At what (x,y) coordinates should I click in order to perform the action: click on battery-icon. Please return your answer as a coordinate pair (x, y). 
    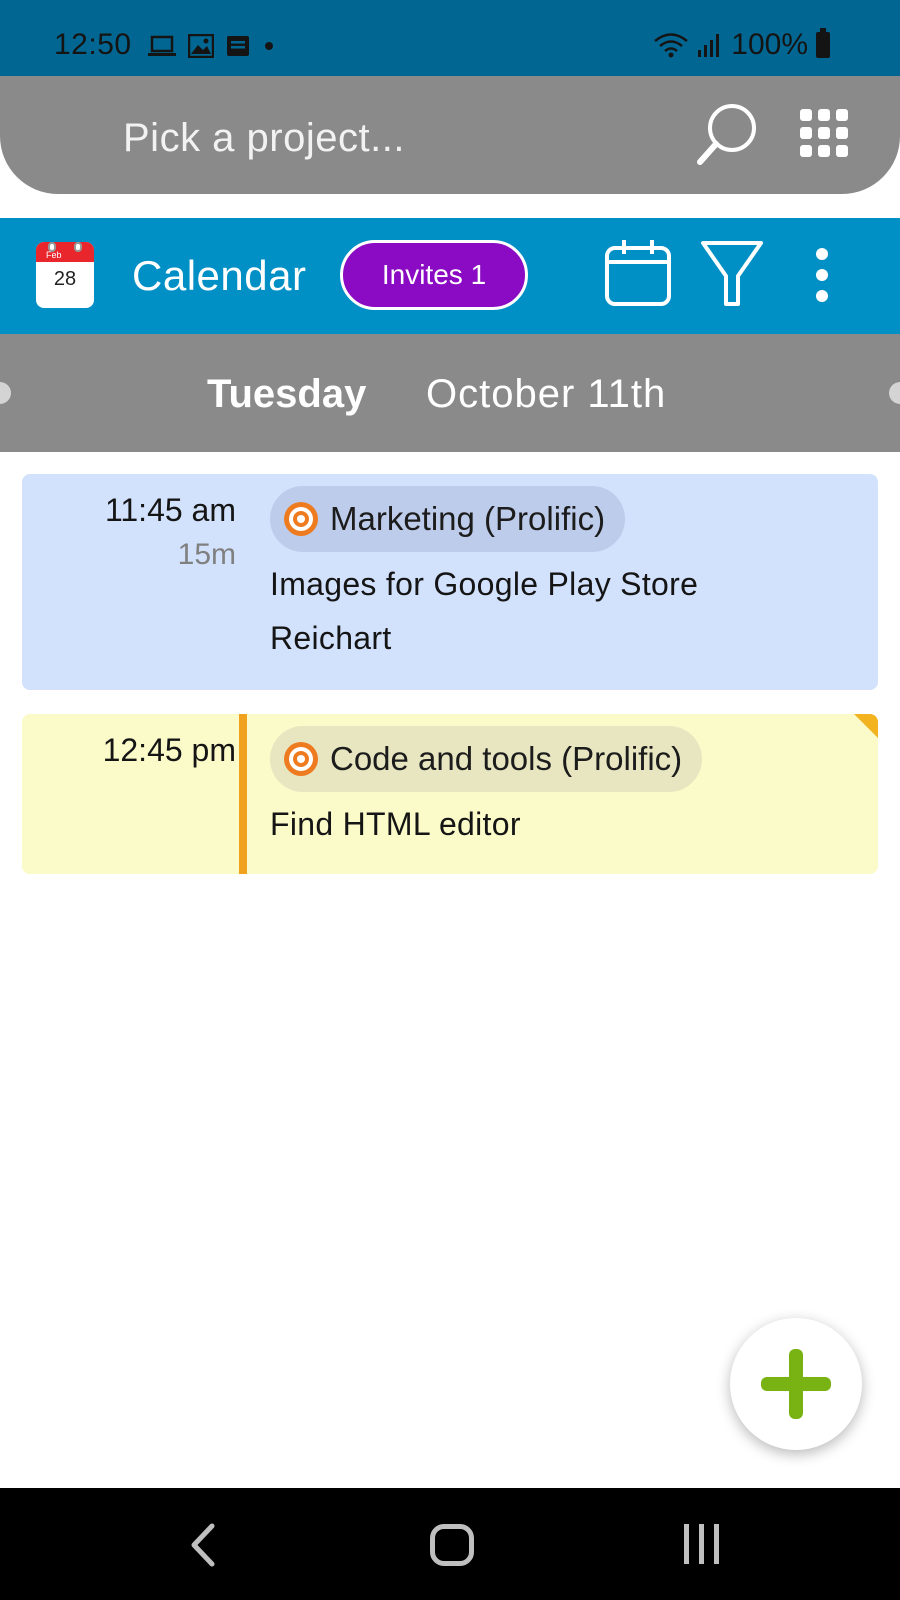
    Looking at the image, I should click on (823, 43).